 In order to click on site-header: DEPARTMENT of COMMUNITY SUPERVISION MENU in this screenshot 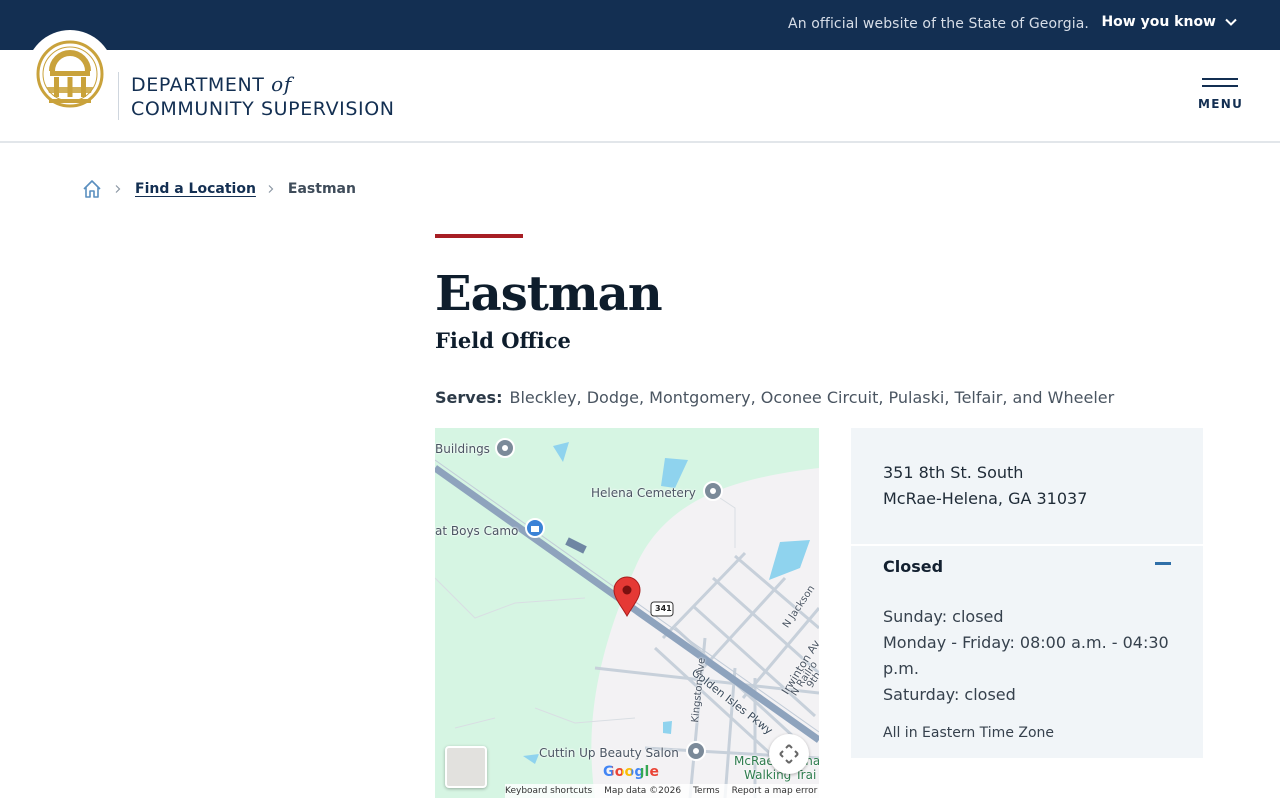, I will do `click(640, 86)`.